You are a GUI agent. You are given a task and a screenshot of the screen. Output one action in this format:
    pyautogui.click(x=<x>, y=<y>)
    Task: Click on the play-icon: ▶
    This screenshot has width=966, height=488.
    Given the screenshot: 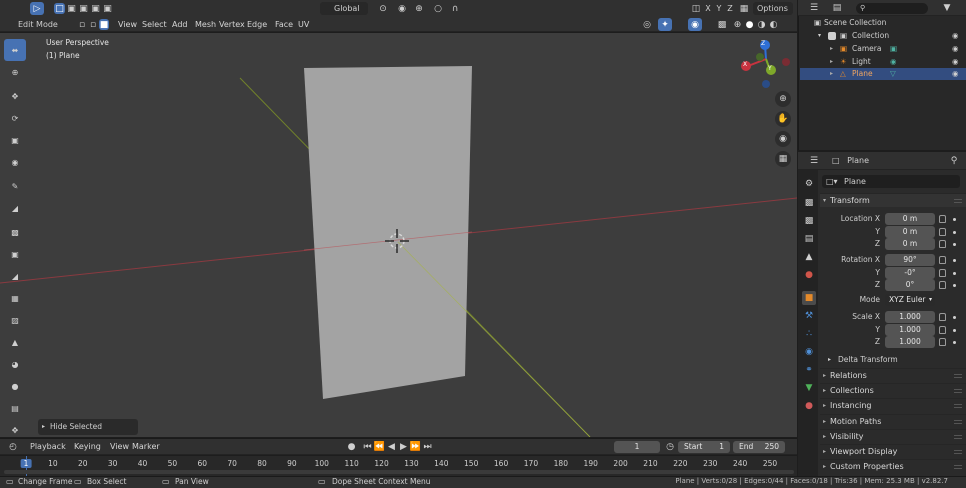 What is the action you would take?
    pyautogui.click(x=403, y=446)
    